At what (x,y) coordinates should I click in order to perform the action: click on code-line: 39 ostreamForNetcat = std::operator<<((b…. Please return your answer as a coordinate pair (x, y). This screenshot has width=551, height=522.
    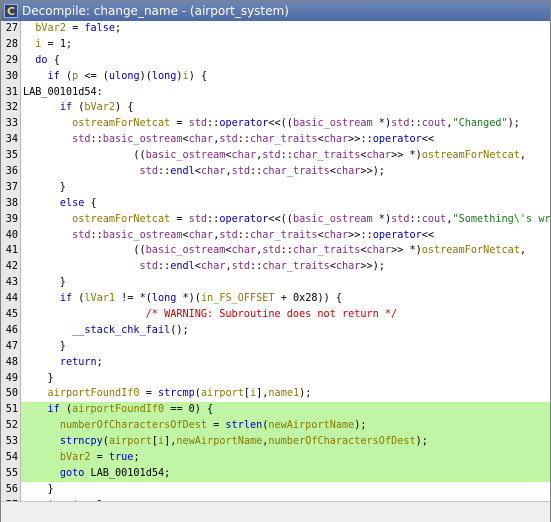
    Looking at the image, I should click on (275, 219).